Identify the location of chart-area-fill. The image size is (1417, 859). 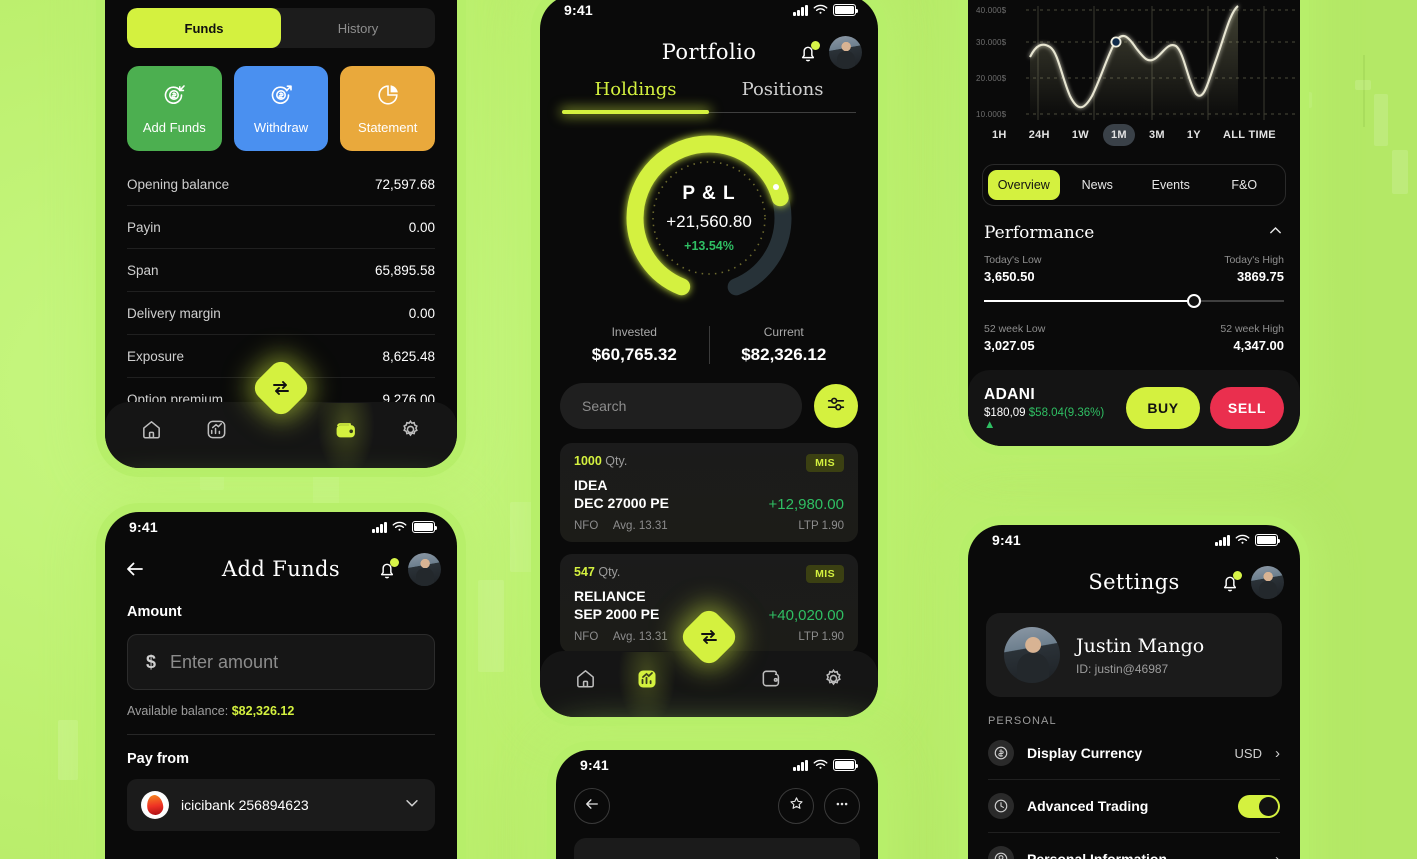
(1134, 63).